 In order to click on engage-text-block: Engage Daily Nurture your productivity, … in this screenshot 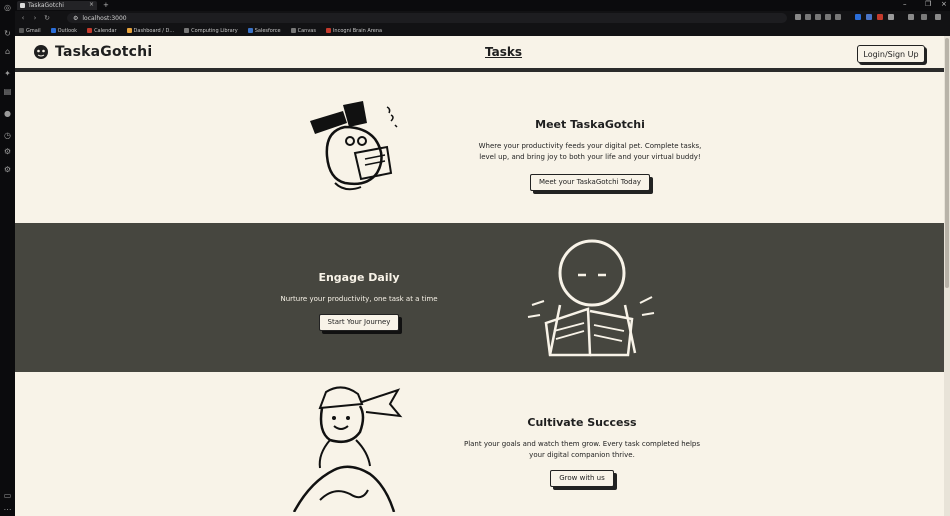, I will do `click(359, 301)`.